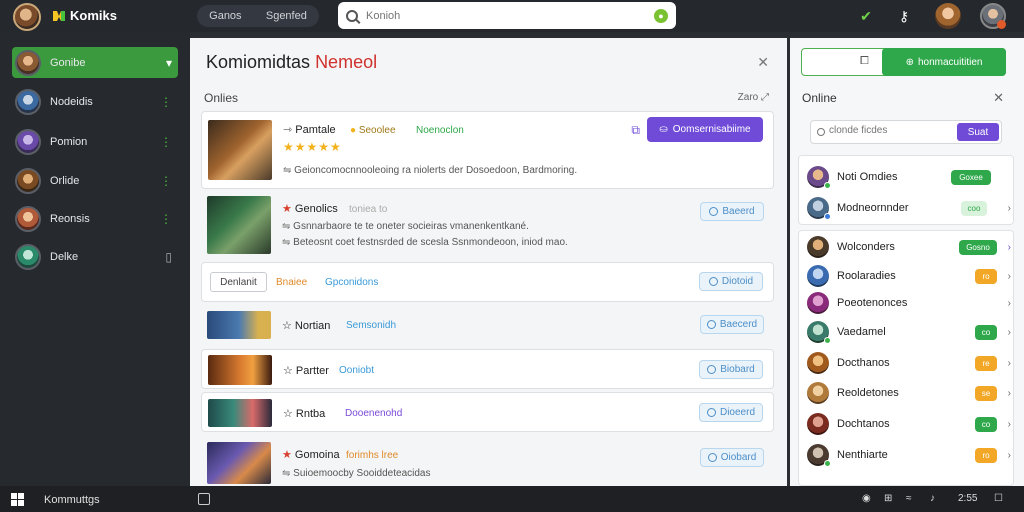 The image size is (1024, 512). Describe the element at coordinates (286, 16) in the screenshot. I see `tab-sgenfed: Sgenfed` at that location.